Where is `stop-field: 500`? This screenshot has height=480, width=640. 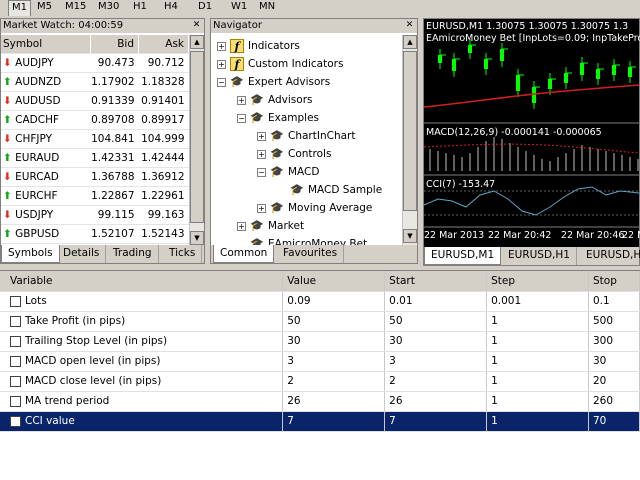
stop-field: 500 is located at coordinates (614, 321).